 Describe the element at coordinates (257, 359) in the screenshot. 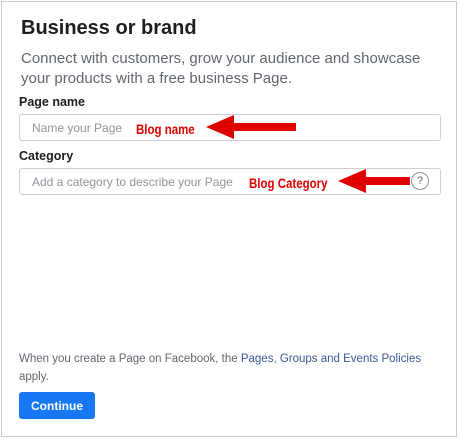

I see `pages-policy-link: Pages` at that location.